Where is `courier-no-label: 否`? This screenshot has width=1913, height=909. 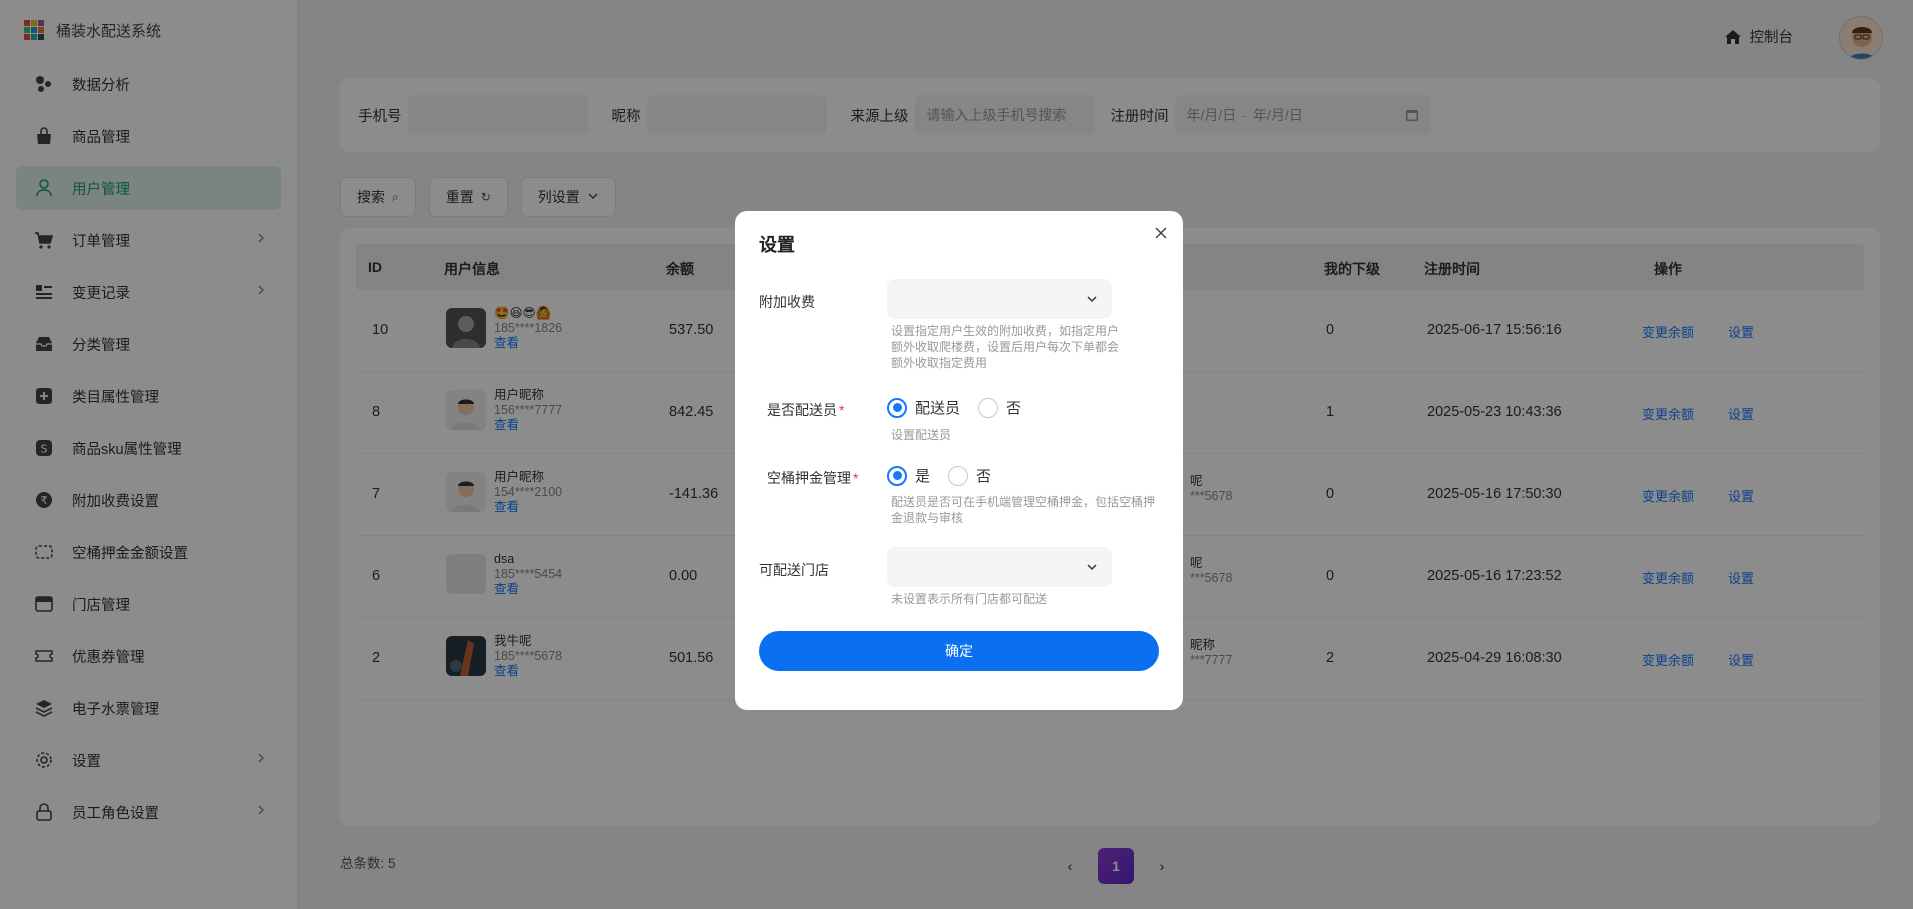
courier-no-label: 否 is located at coordinates (1013, 407).